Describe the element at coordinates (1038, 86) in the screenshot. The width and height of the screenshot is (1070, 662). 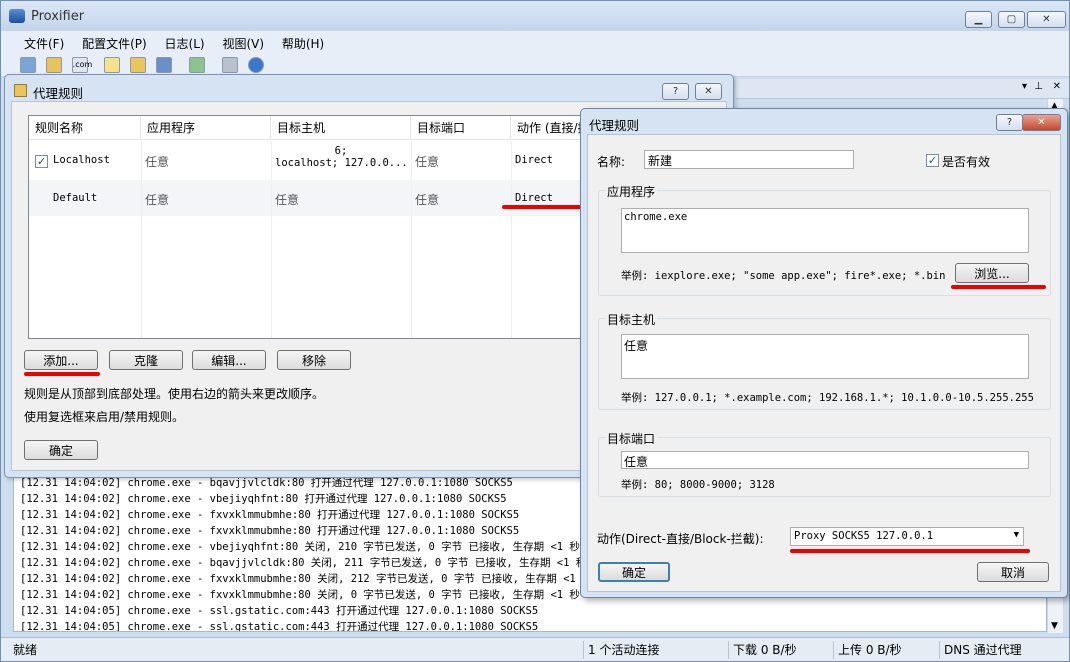
I see `panel-pin-icon: ⊥` at that location.